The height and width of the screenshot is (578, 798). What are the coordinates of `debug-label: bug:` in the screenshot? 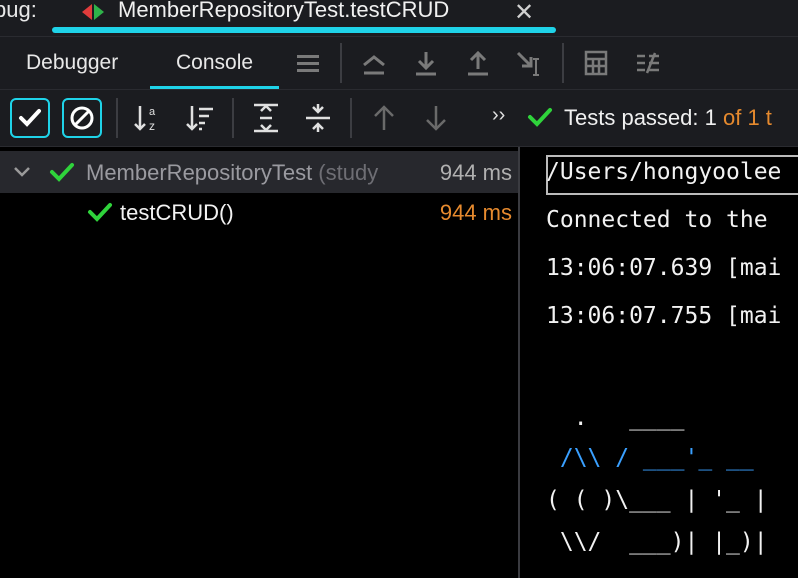 It's located at (18, 11).